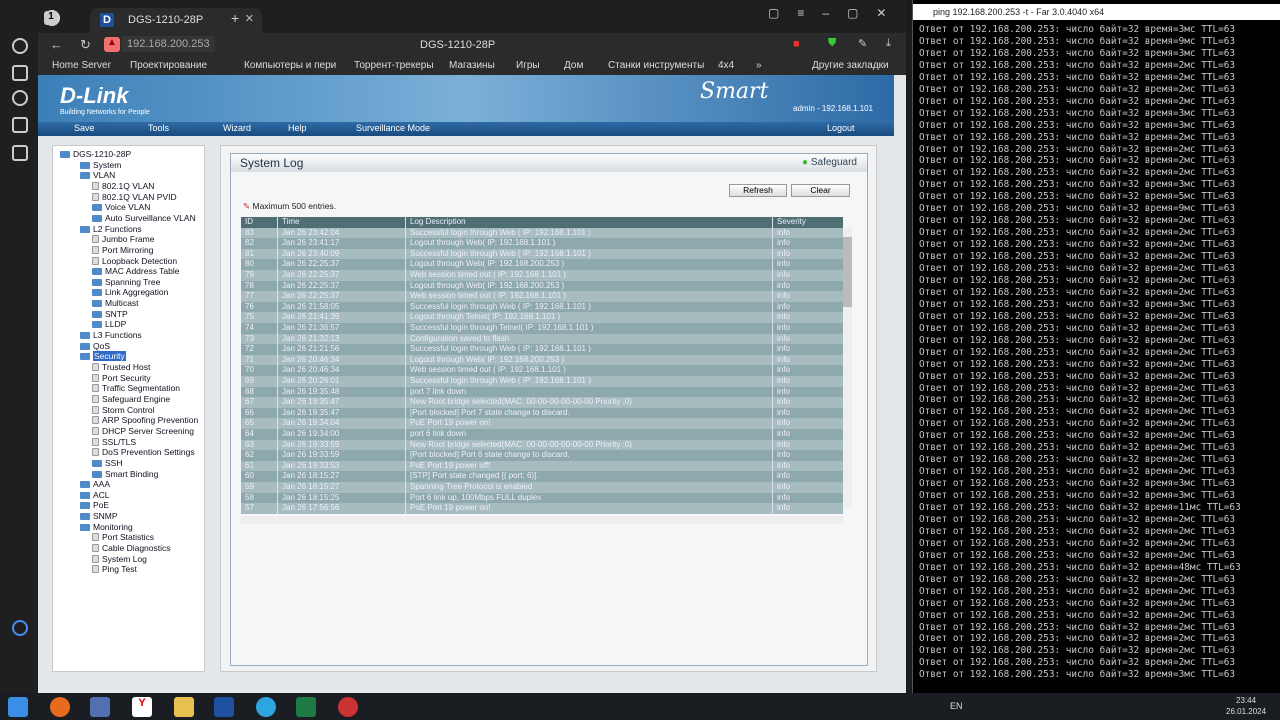 The width and height of the screenshot is (1280, 720). I want to click on yandex-browser-icon: Y, so click(142, 707).